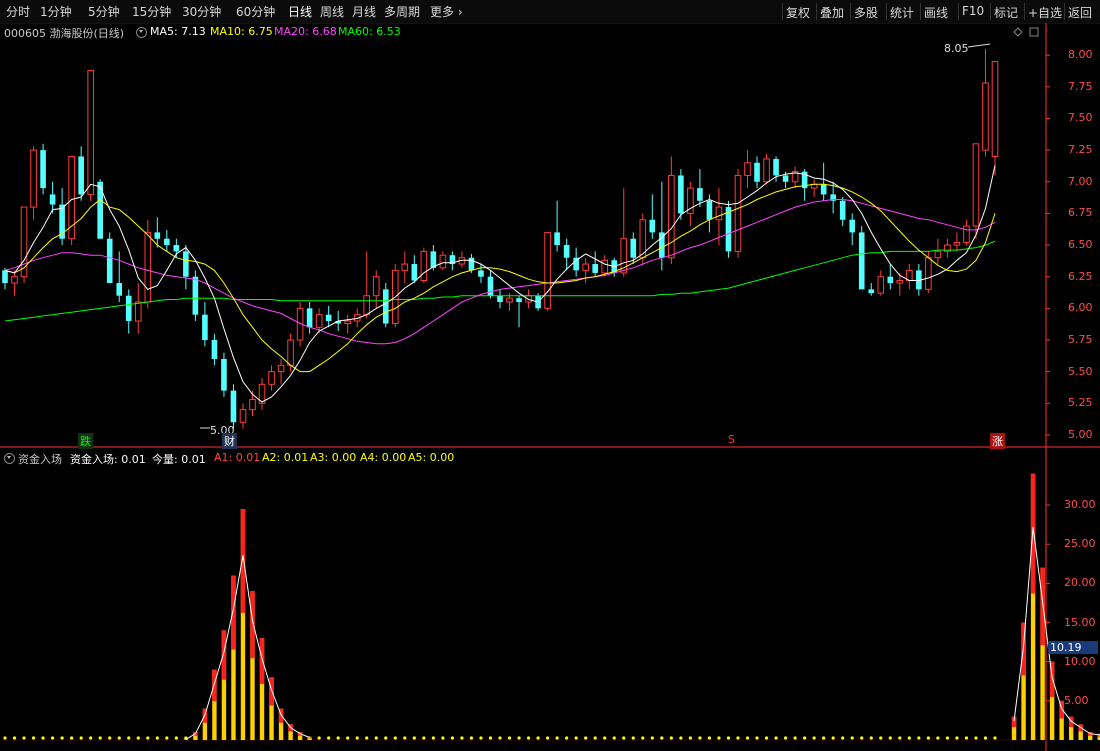 The image size is (1100, 751). Describe the element at coordinates (1080, 339) in the screenshot. I see `price-tick-label: 5.75` at that location.